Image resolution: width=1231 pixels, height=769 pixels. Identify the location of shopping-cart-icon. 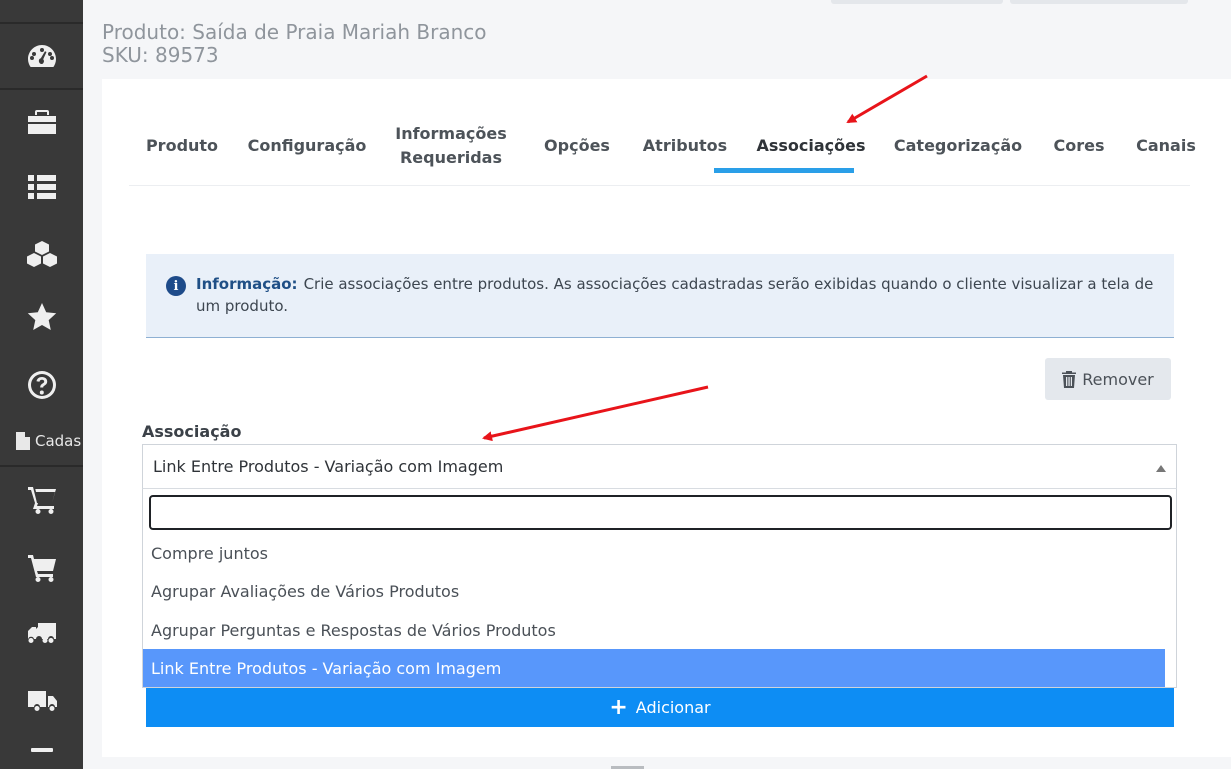
(41, 499).